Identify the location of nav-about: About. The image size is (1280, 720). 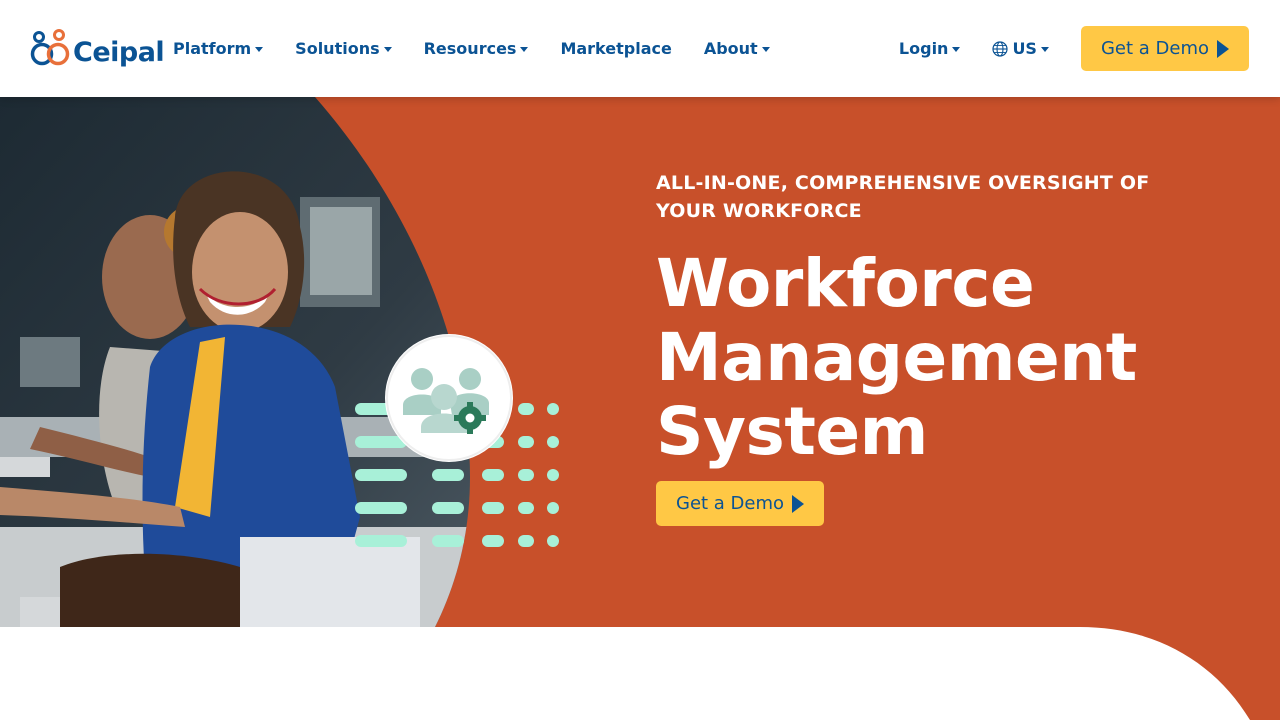
(737, 48).